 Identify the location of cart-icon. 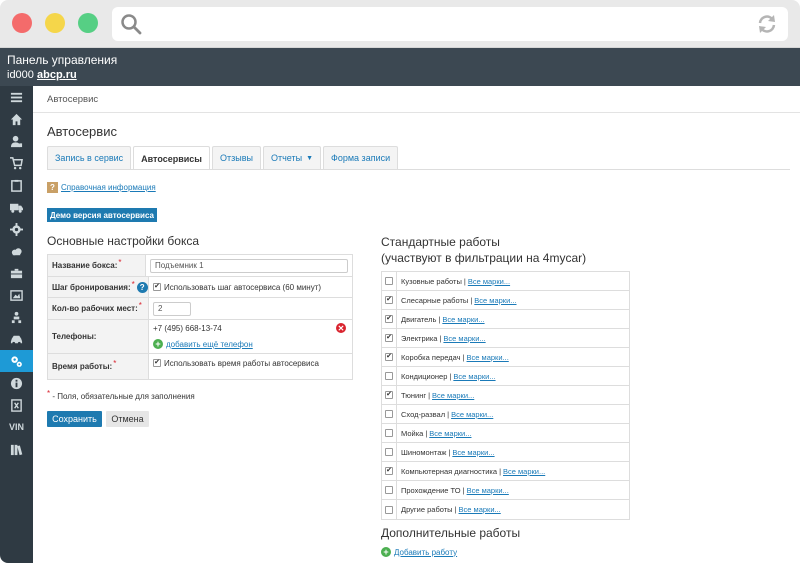
(16, 163).